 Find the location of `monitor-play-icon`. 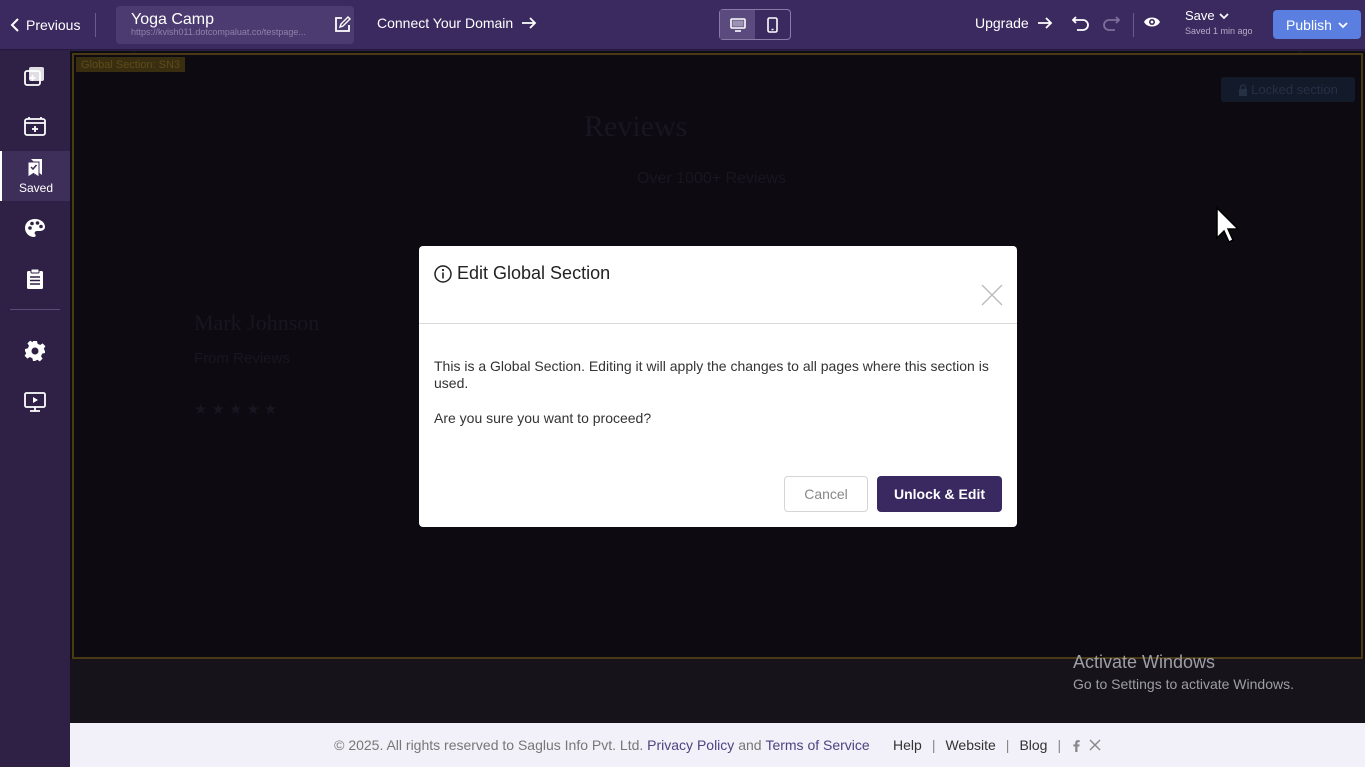

monitor-play-icon is located at coordinates (35, 402).